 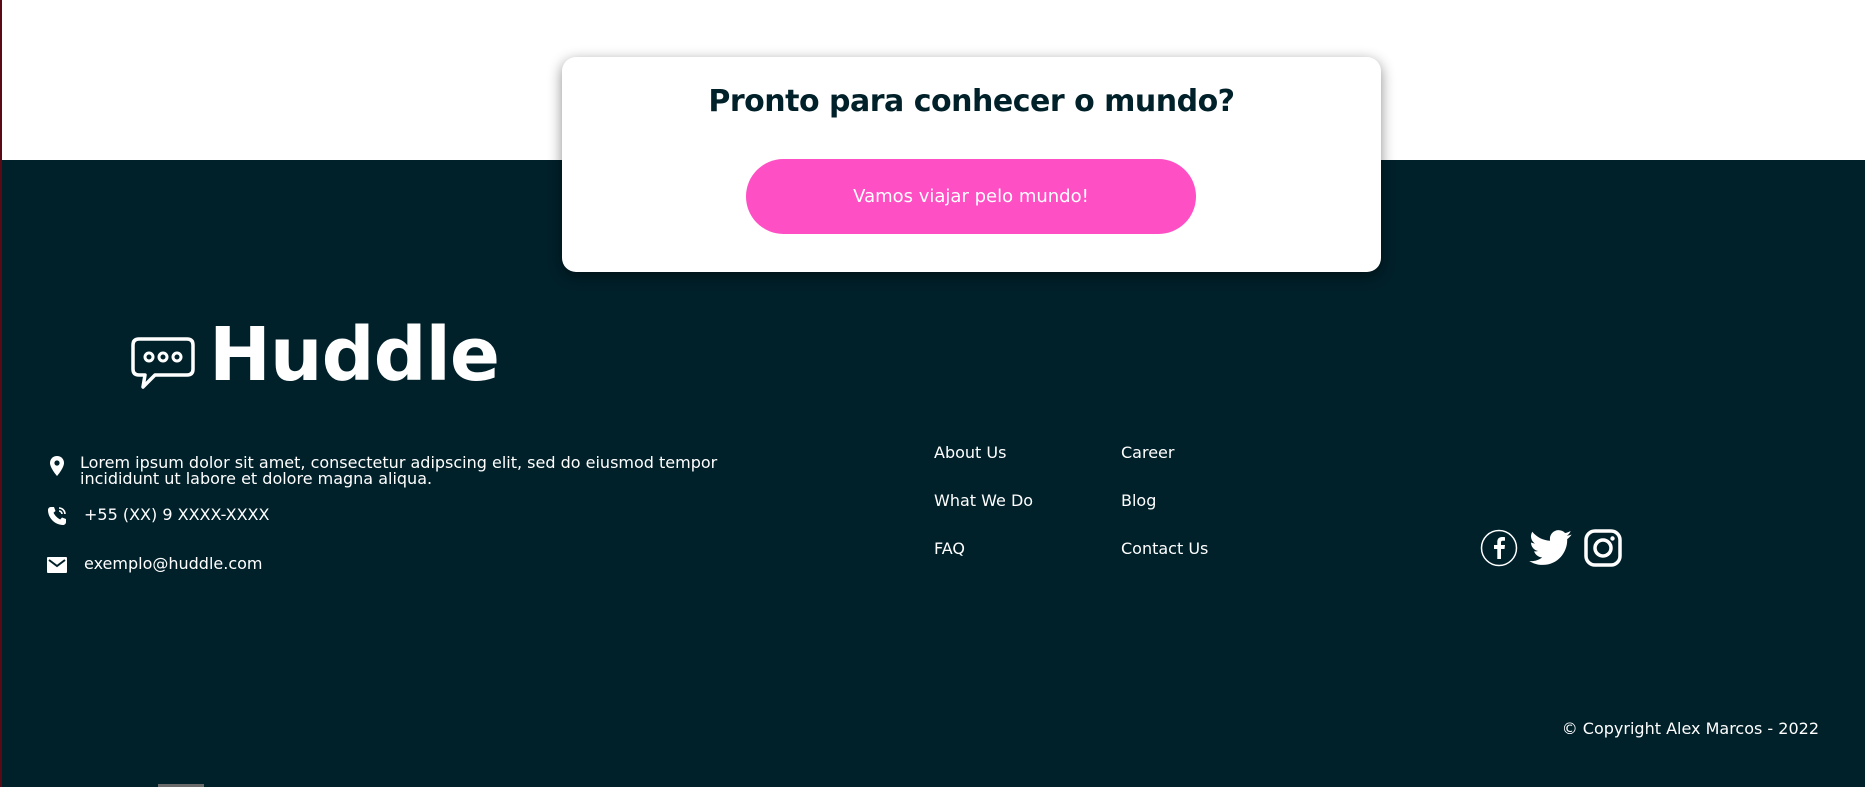 What do you see at coordinates (1603, 548) in the screenshot?
I see `instagram-icon` at bounding box center [1603, 548].